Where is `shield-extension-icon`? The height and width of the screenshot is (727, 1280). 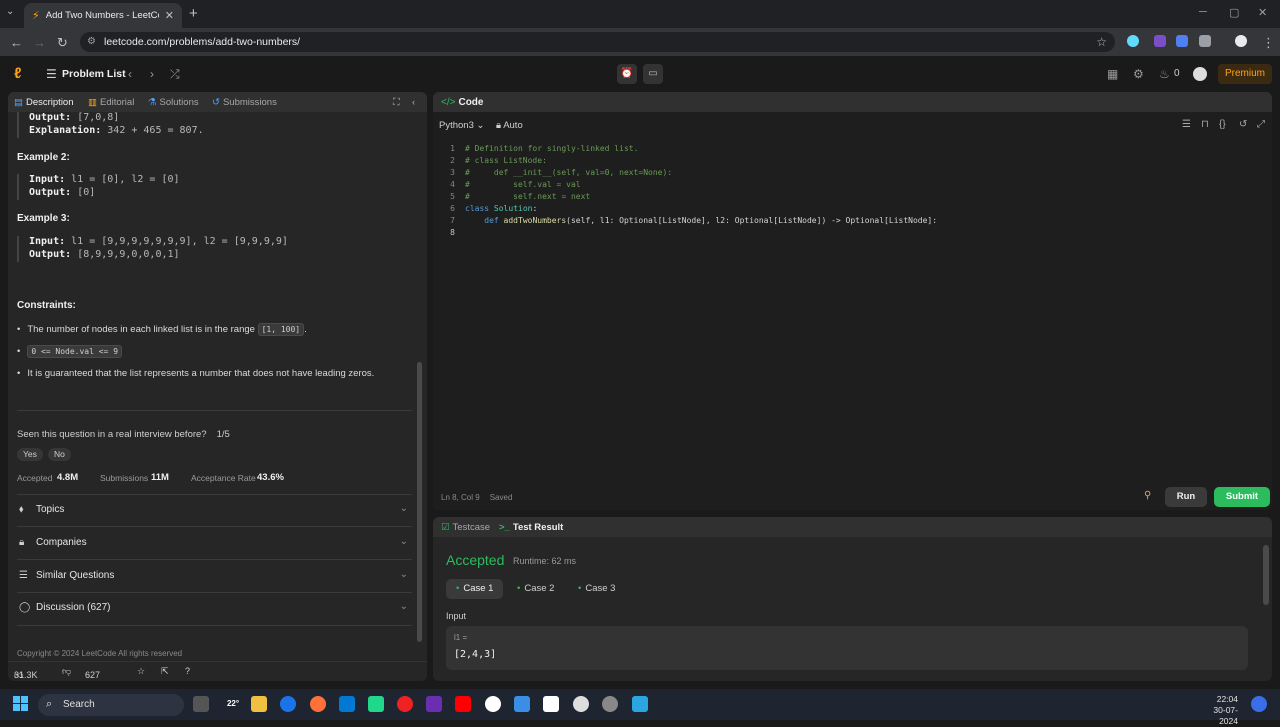
shield-extension-icon is located at coordinates (1182, 41).